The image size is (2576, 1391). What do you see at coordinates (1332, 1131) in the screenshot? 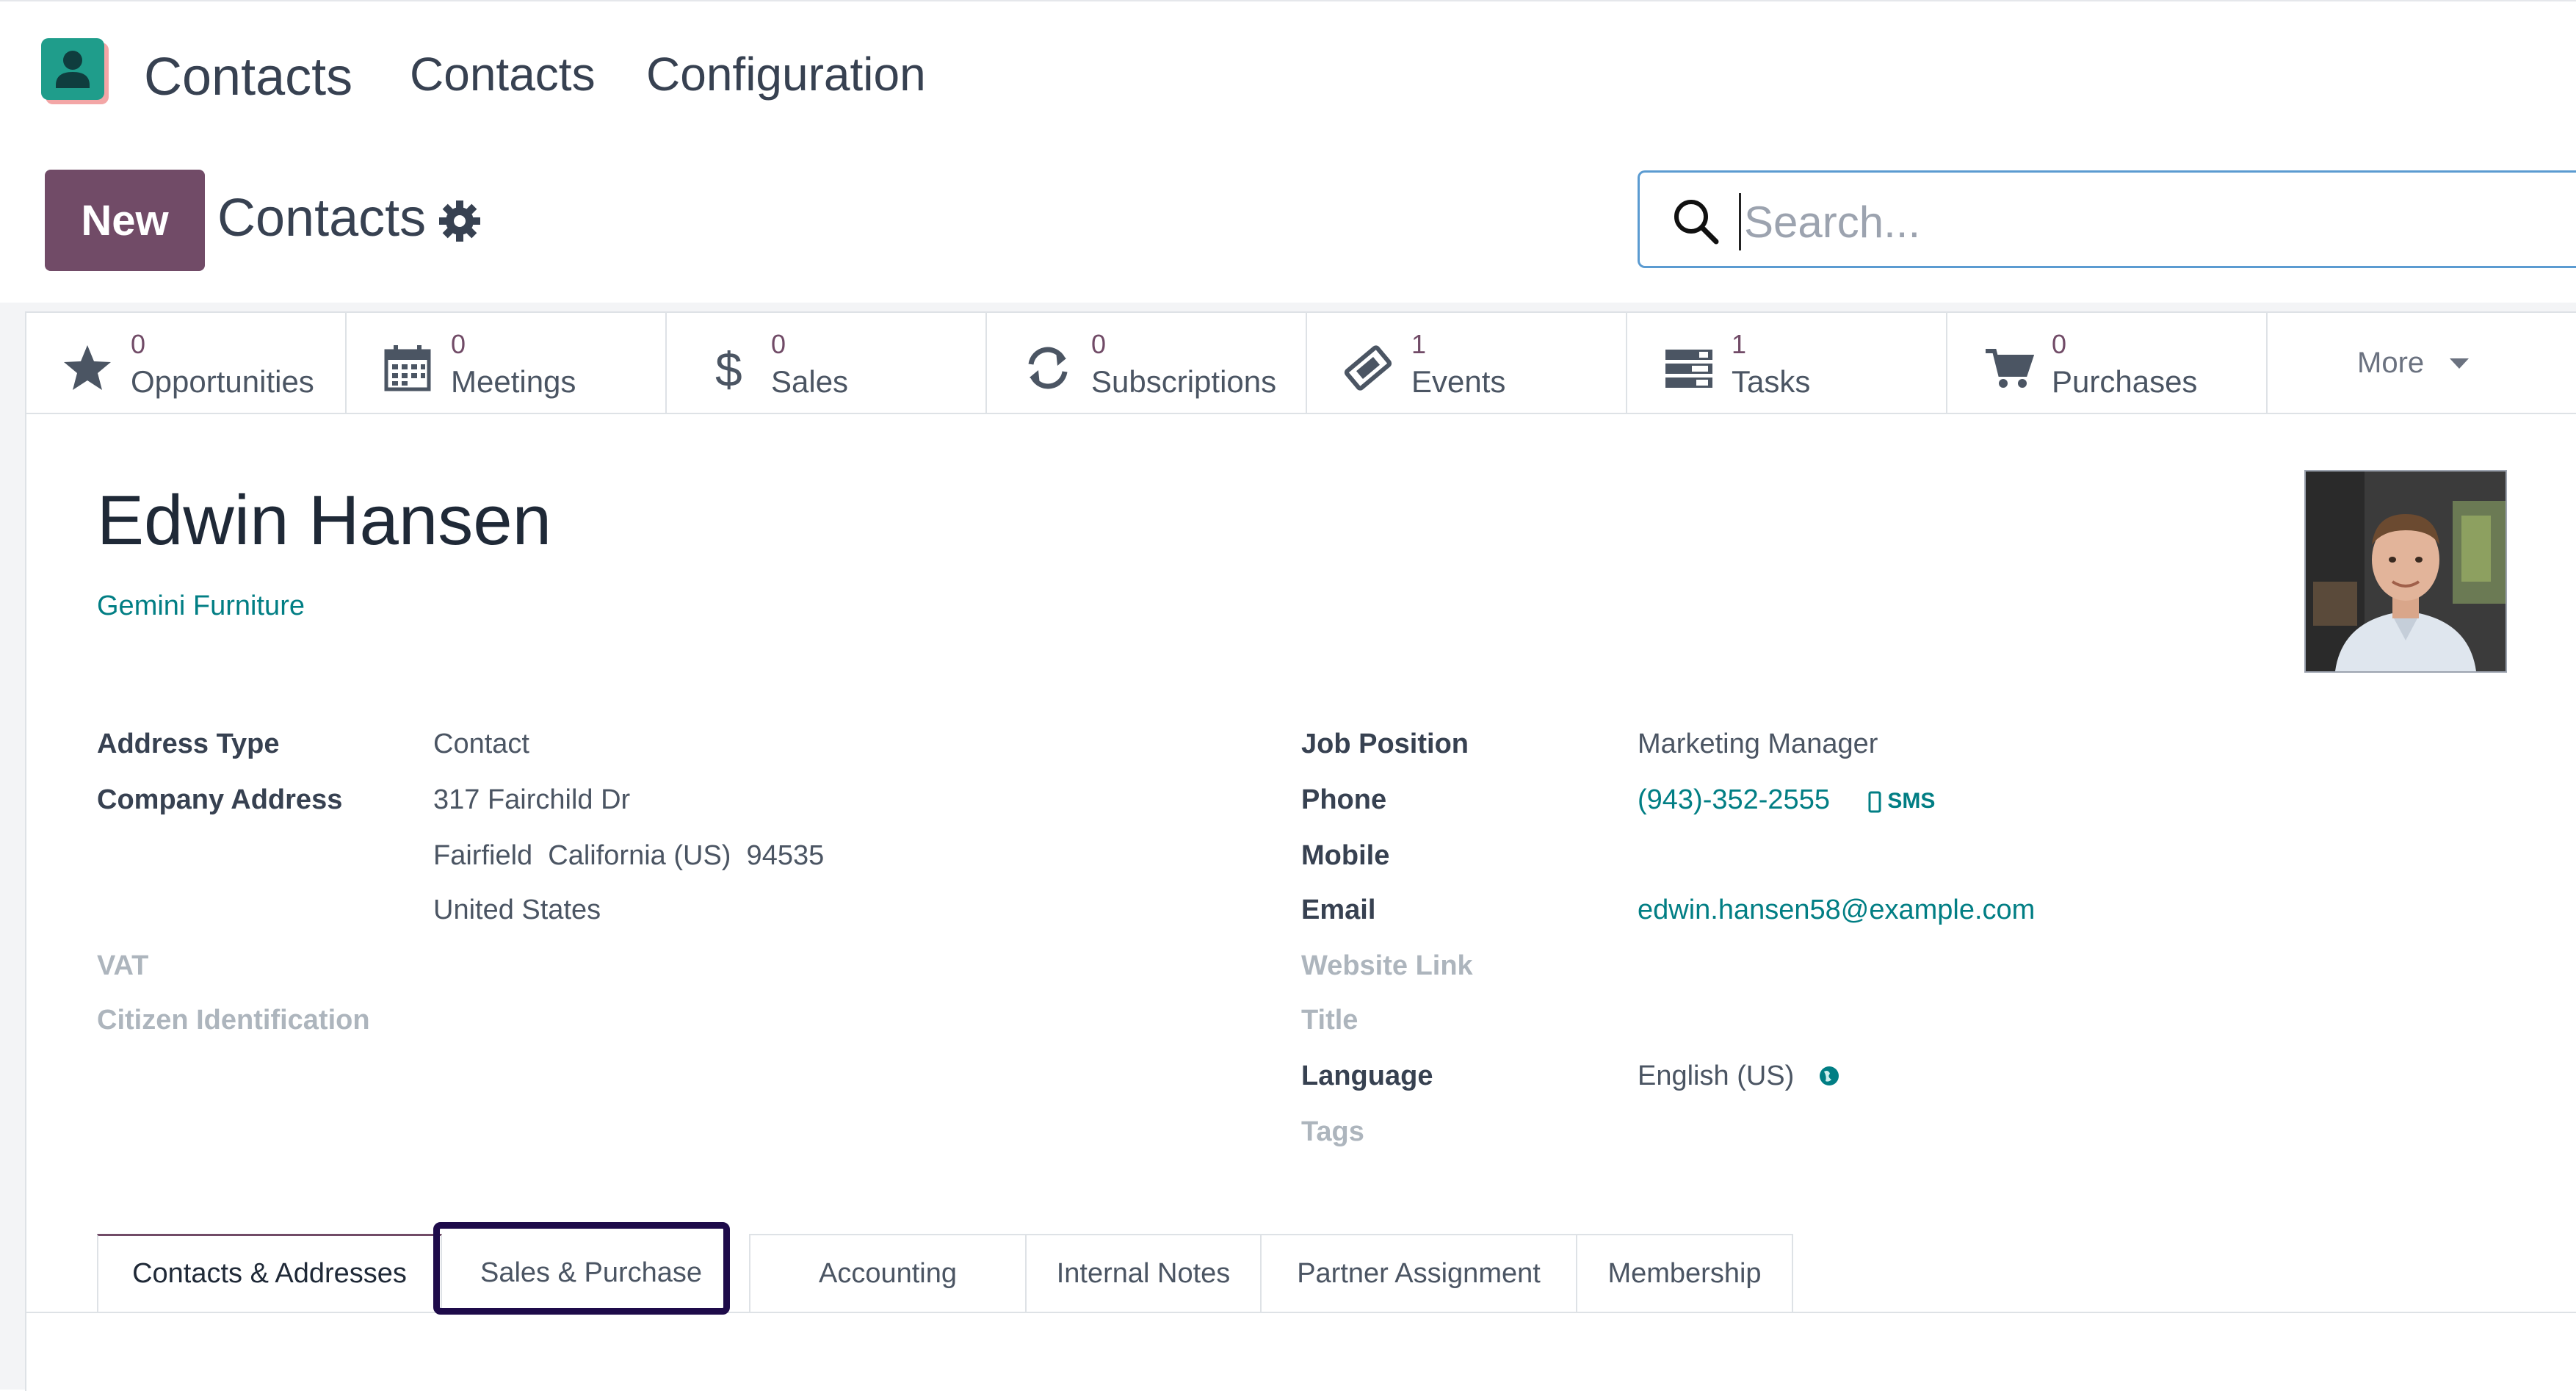
I see `tags-label: Tags` at bounding box center [1332, 1131].